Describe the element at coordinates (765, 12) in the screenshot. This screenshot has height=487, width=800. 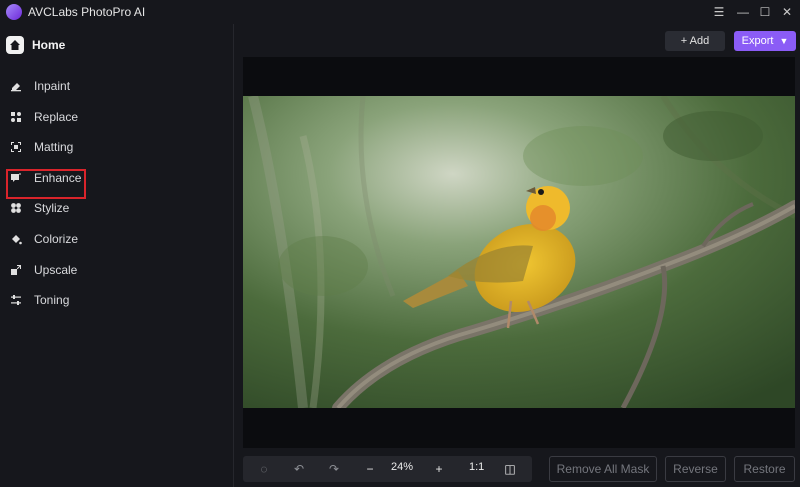
I see `maximize-icon: ☐` at that location.